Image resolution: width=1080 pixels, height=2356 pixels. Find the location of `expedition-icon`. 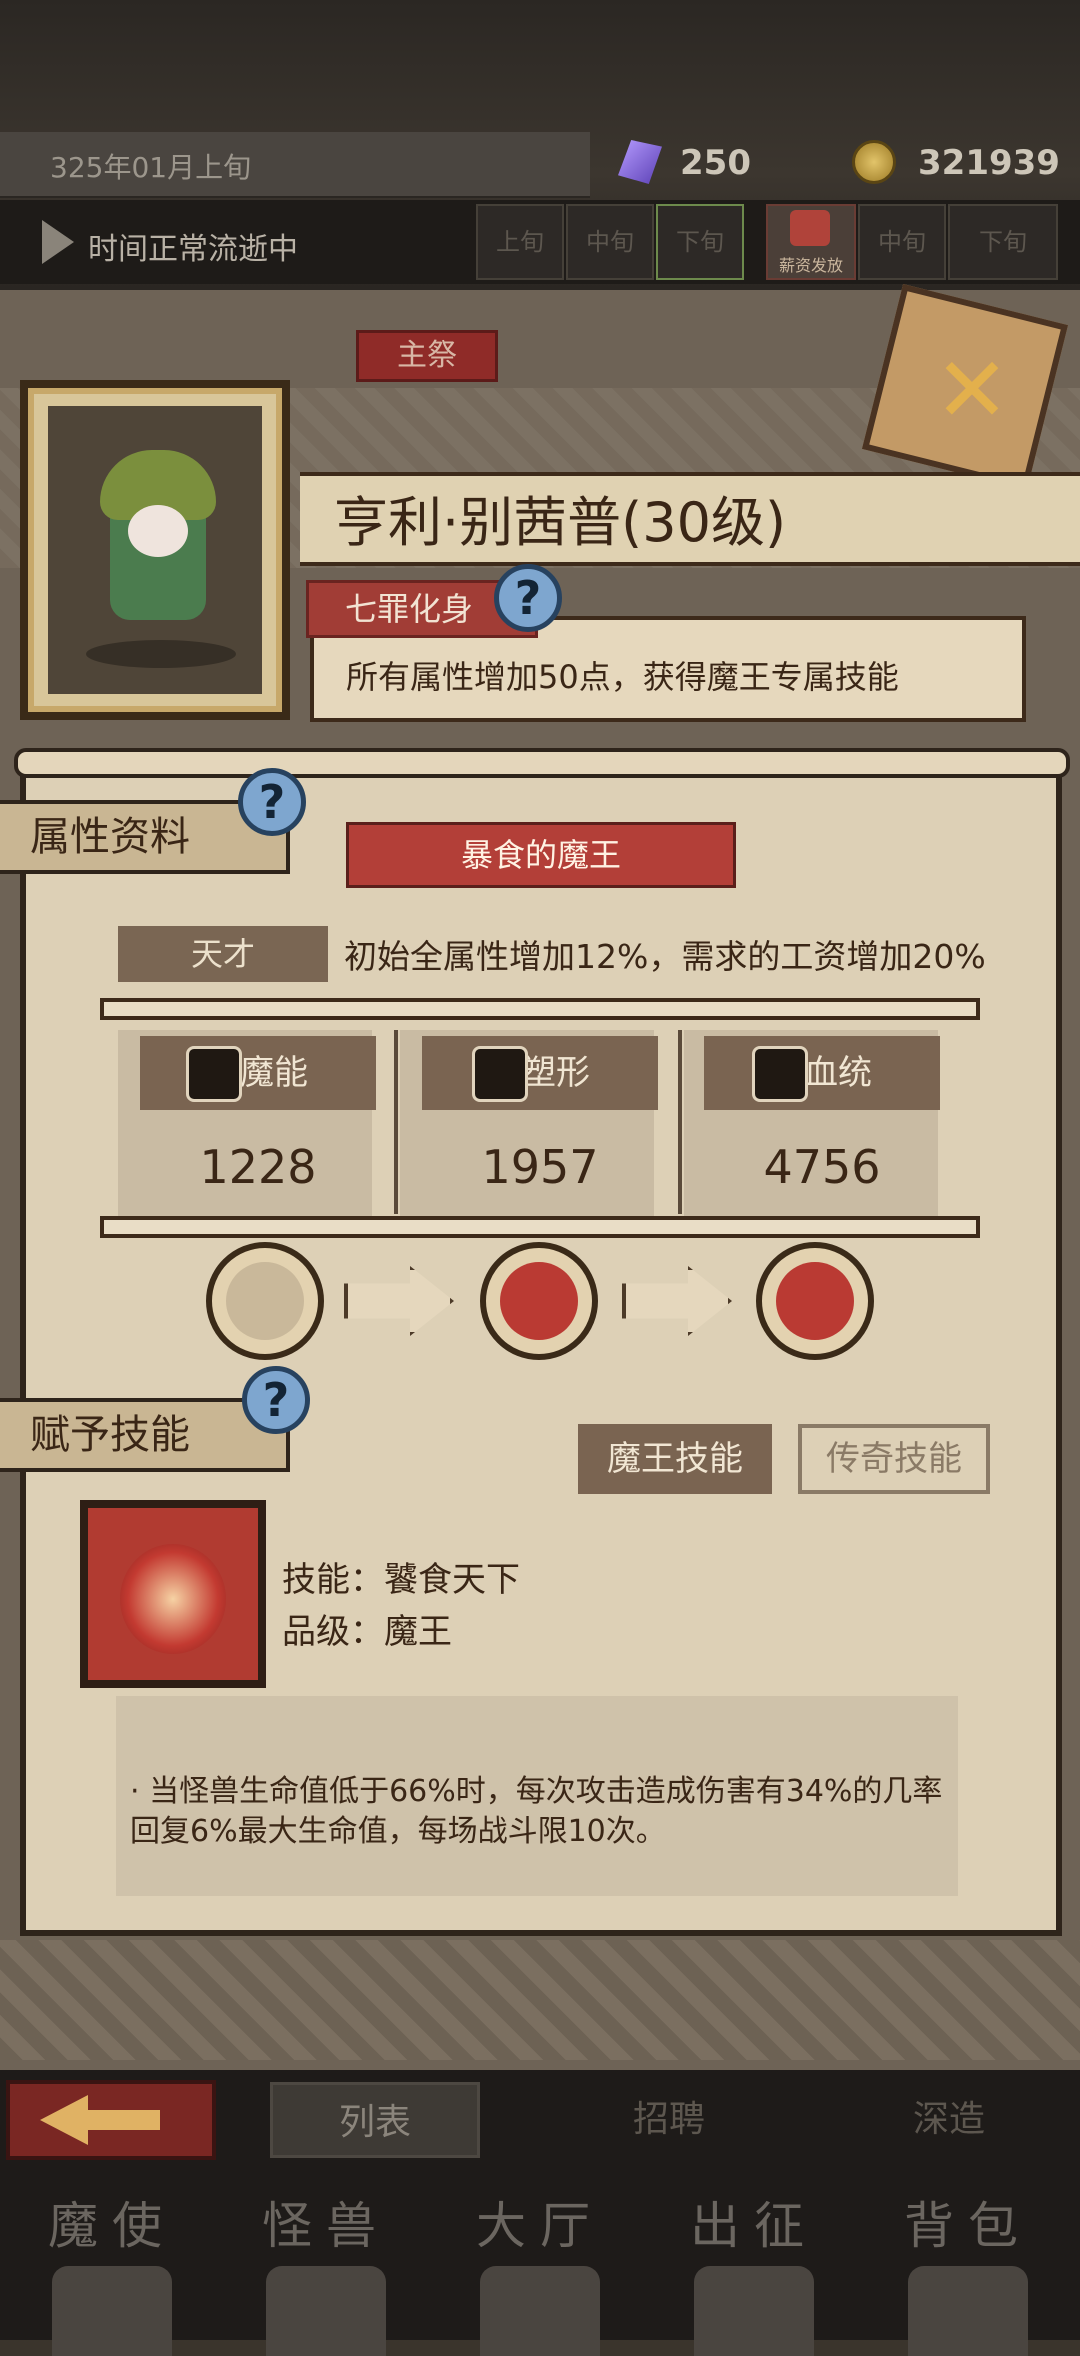

expedition-icon is located at coordinates (754, 2311).